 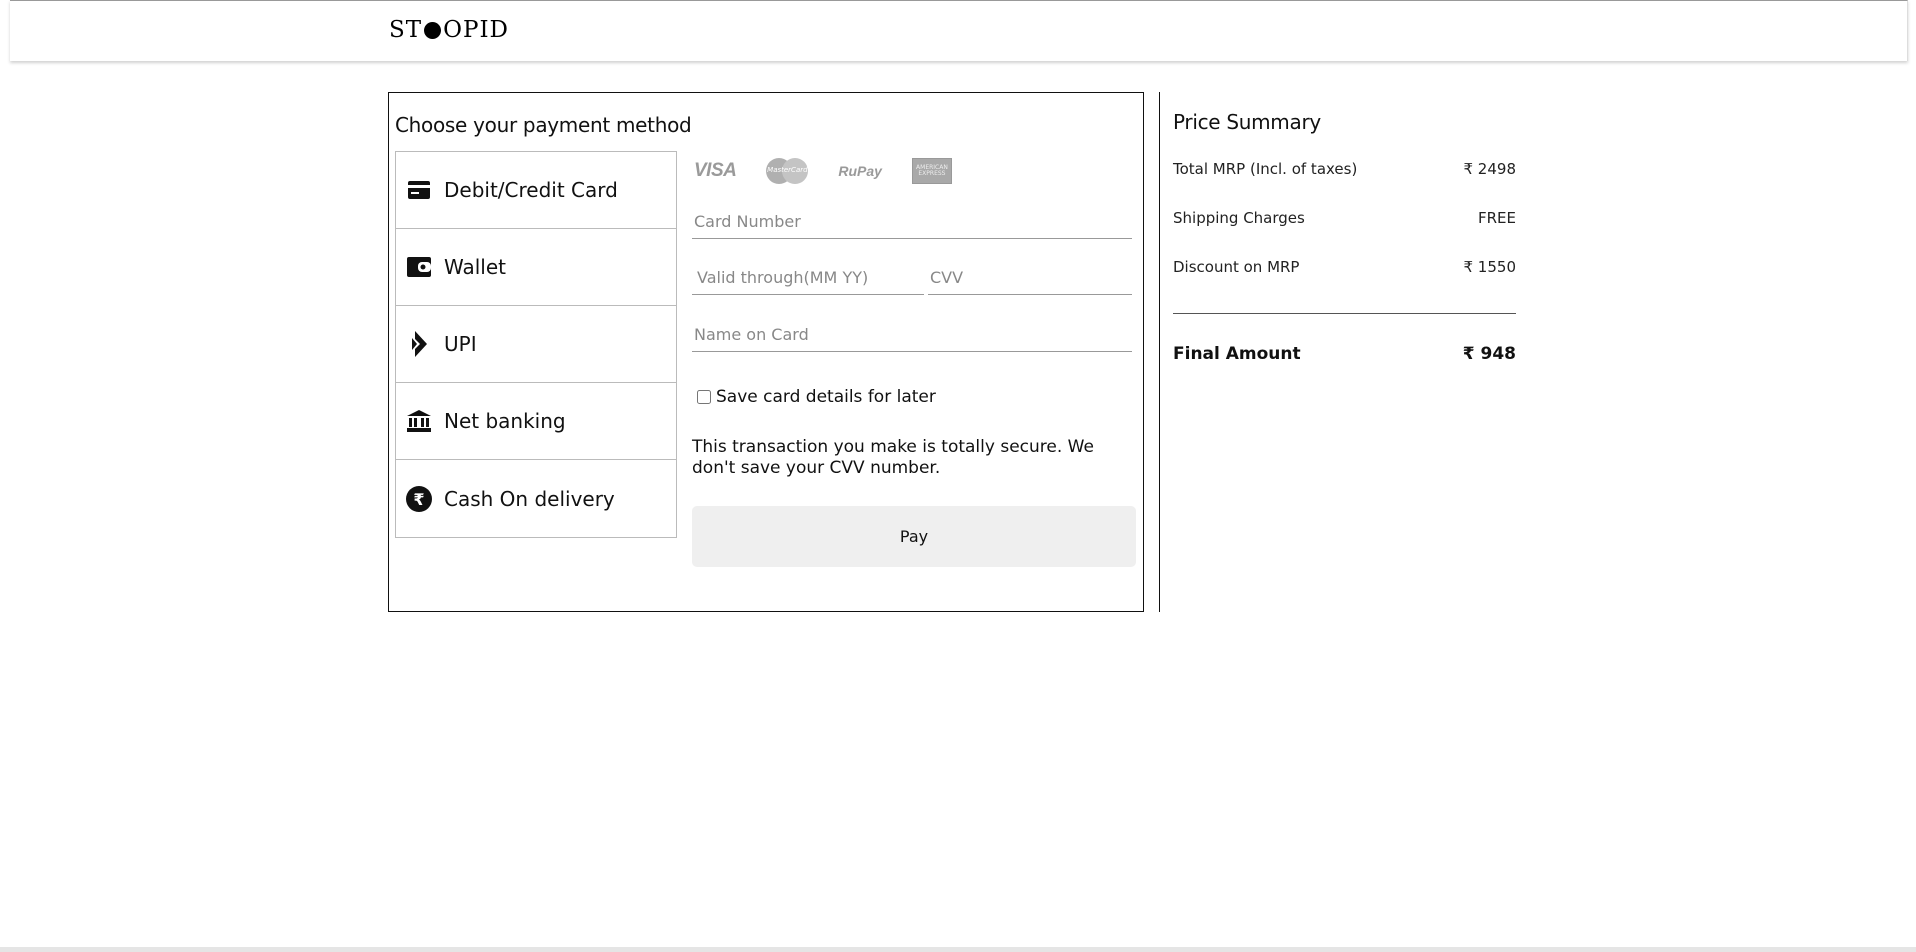 What do you see at coordinates (912, 328) in the screenshot?
I see `name-on-card-input` at bounding box center [912, 328].